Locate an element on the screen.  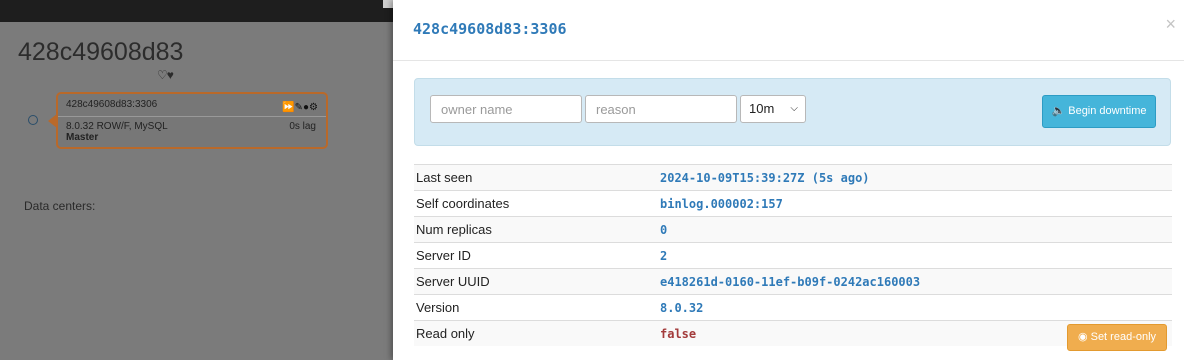
duration-select: 10m ⌵ is located at coordinates (773, 109).